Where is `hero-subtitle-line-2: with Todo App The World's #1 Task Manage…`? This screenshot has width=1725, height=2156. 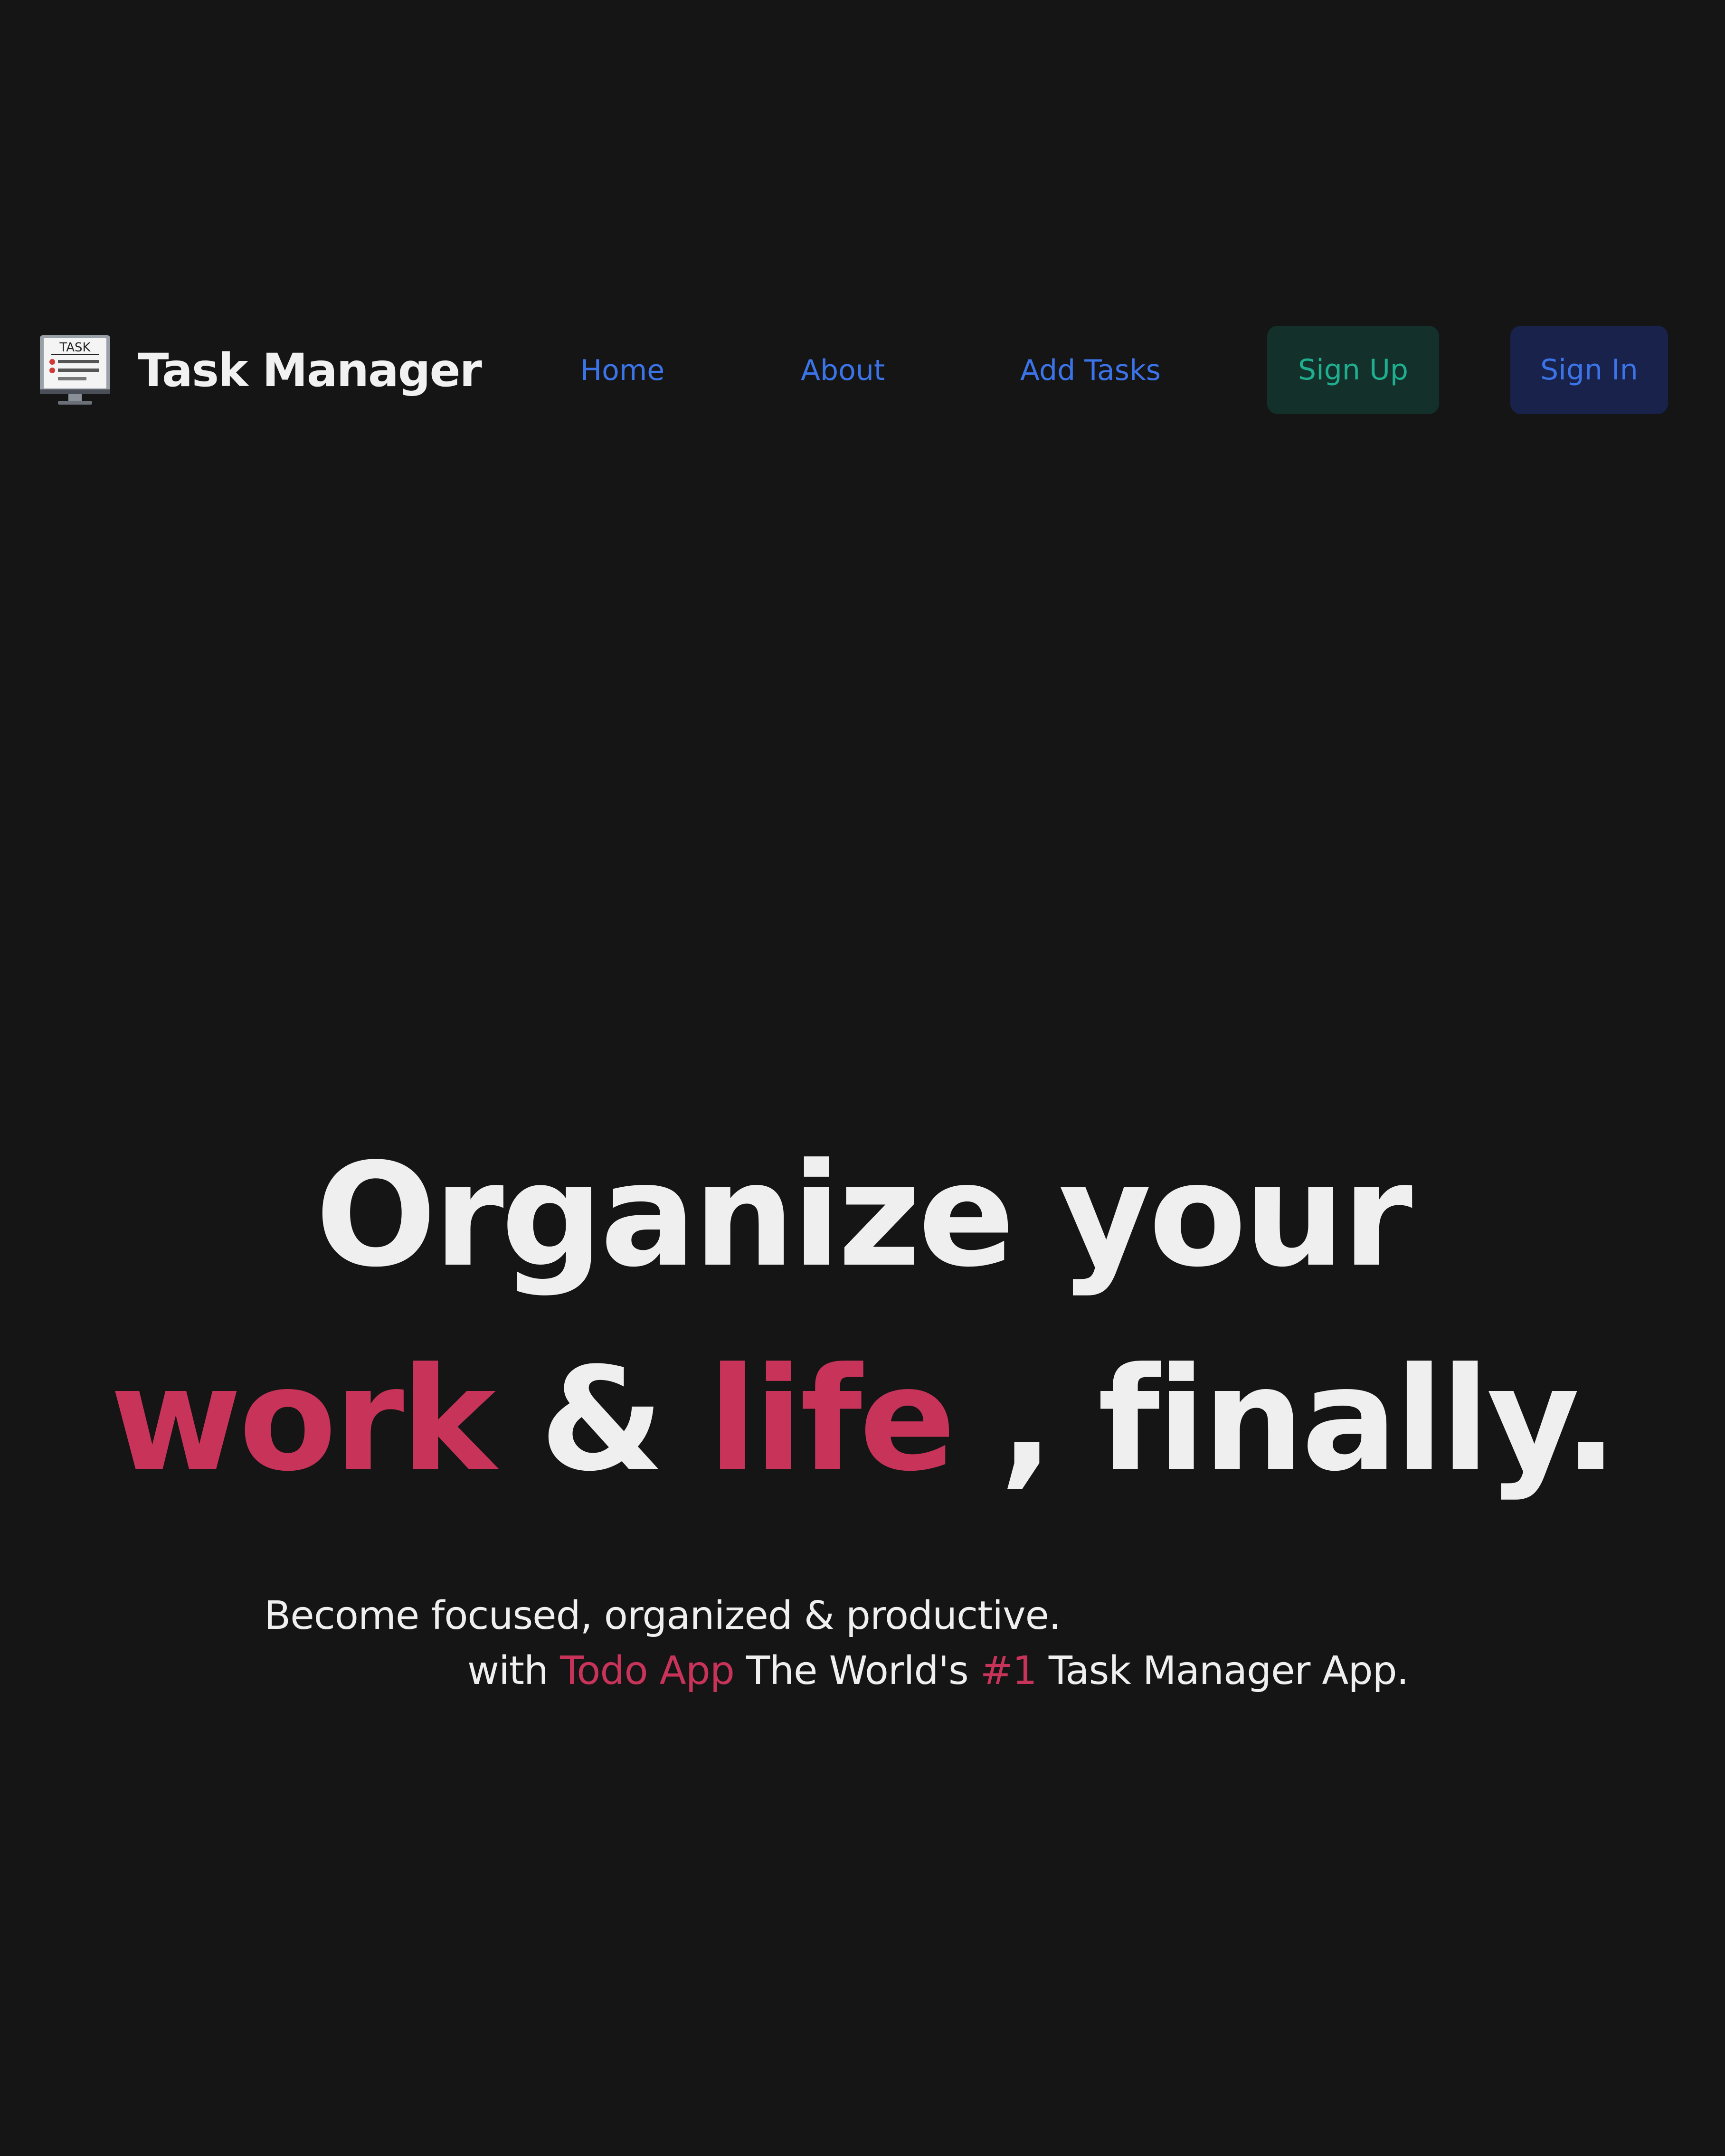 hero-subtitle-line-2: with Todo App The World's #1 Task Manage… is located at coordinates (938, 1671).